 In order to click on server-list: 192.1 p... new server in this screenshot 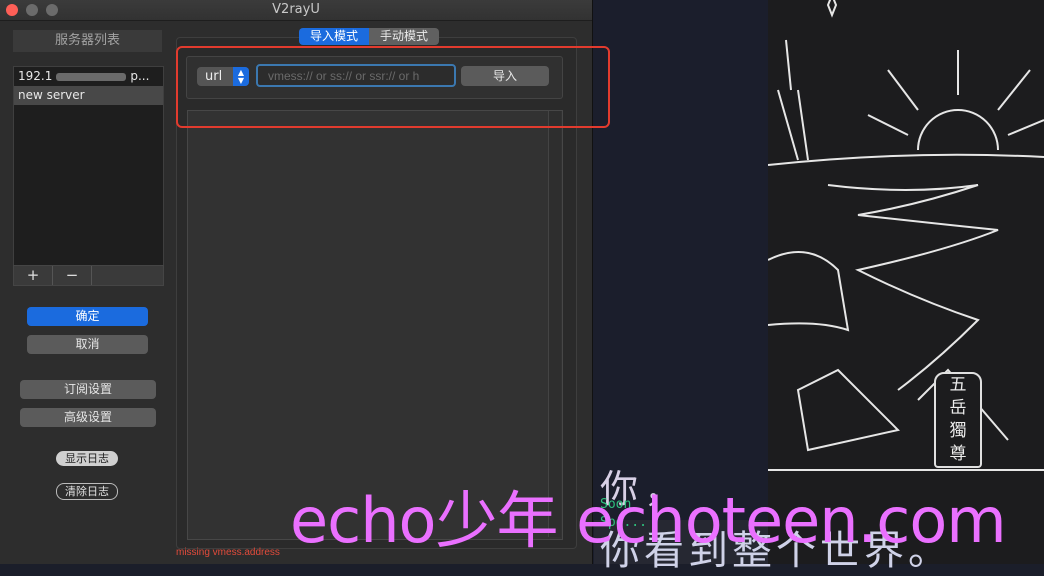, I will do `click(88, 166)`.